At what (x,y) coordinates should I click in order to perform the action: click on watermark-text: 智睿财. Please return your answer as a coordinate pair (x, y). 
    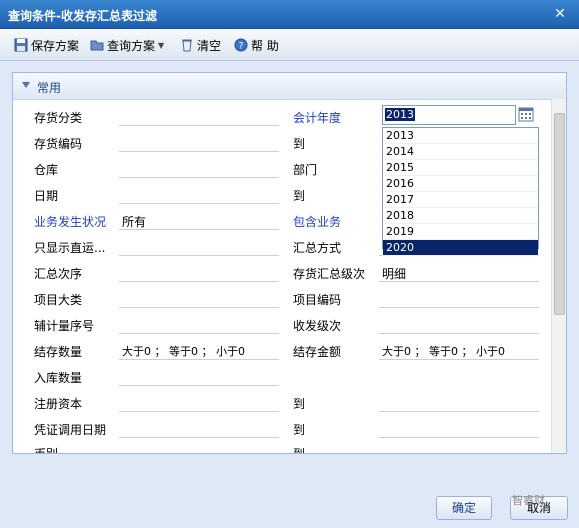
    Looking at the image, I should click on (528, 500).